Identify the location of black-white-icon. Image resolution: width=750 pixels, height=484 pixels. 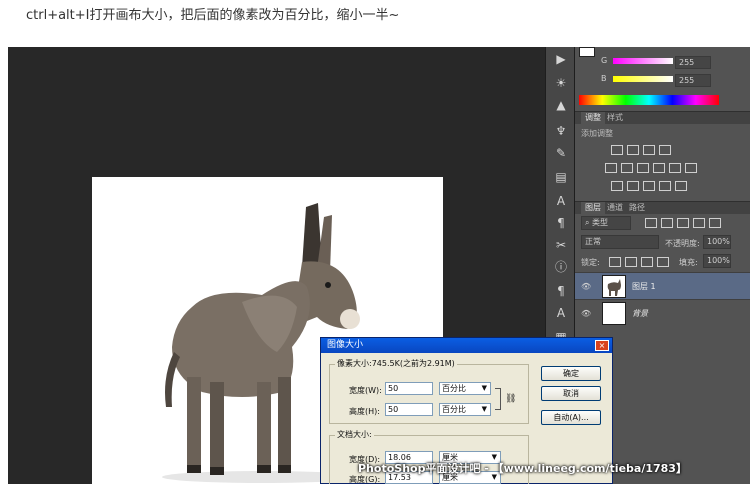
(659, 168).